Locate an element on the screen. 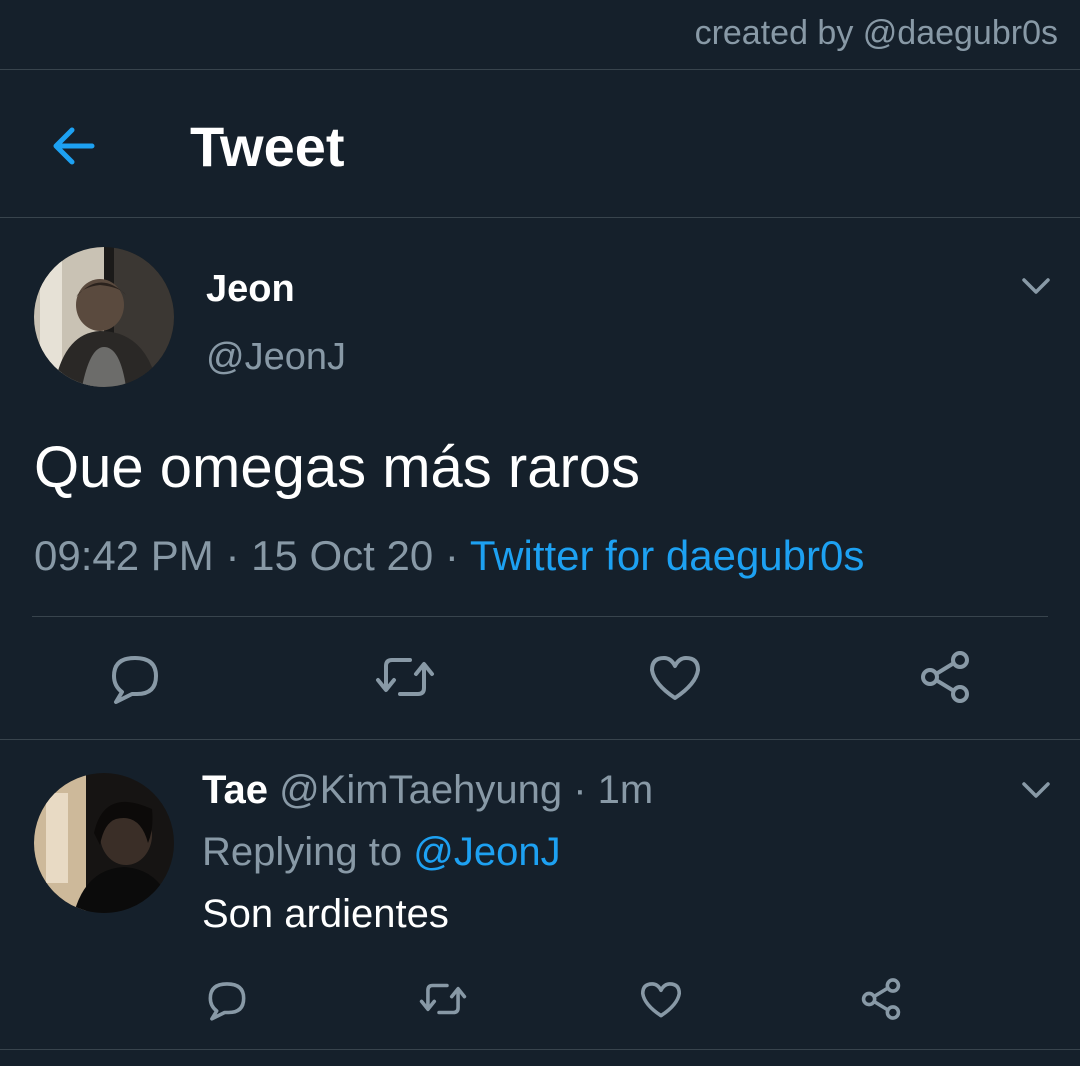  reply-share-button is located at coordinates (881, 999).